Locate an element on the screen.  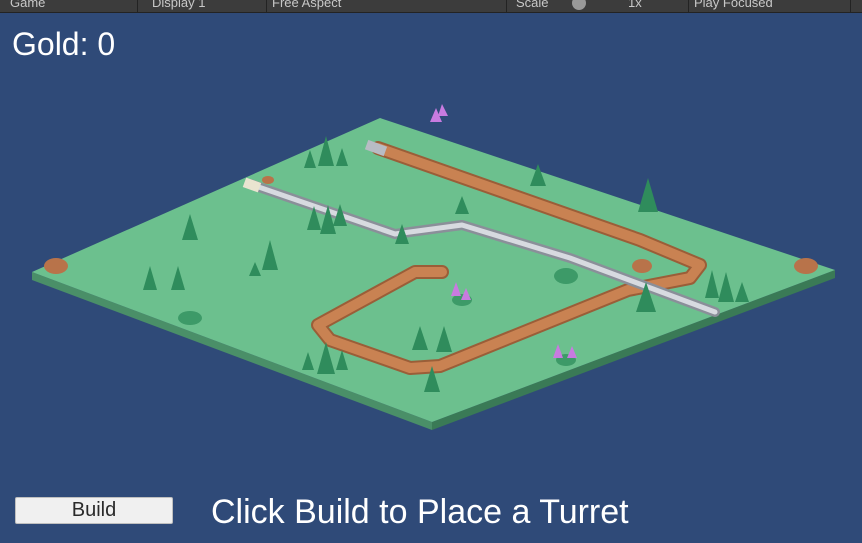
build-button: Build is located at coordinates (94, 510).